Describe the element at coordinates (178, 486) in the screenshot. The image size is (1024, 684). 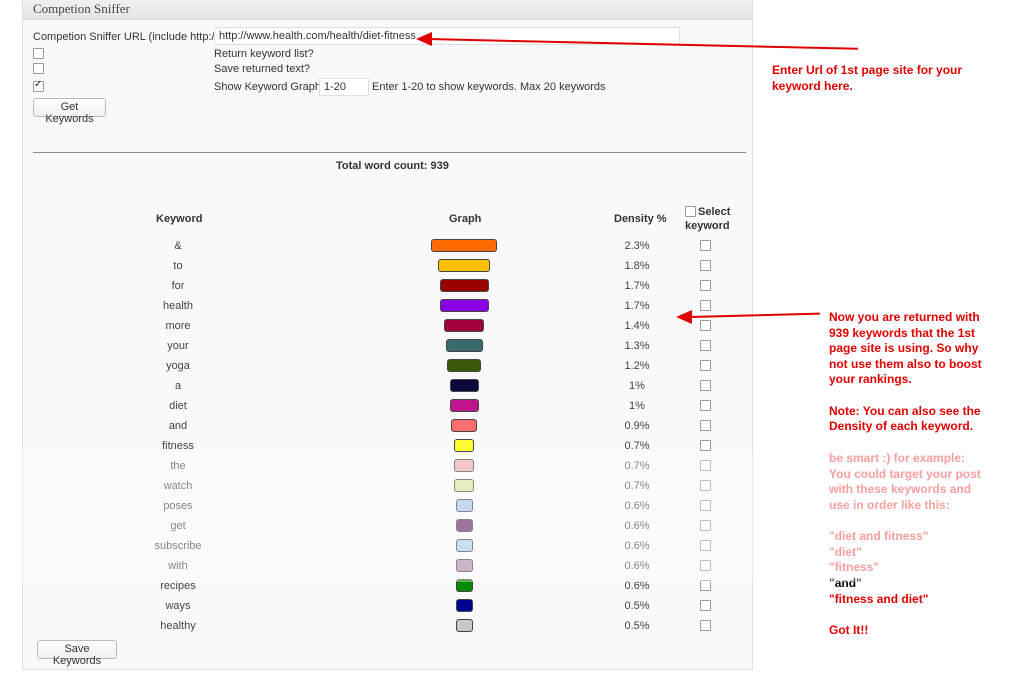
I see `keyword-cell: watch` at that location.